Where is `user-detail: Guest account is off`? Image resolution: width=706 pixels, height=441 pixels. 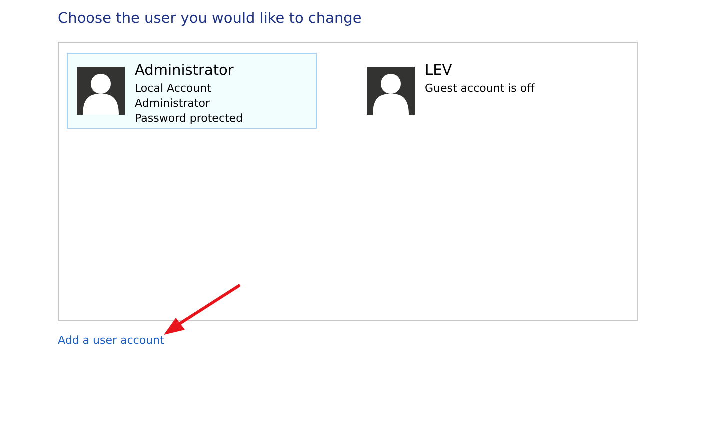 user-detail: Guest account is off is located at coordinates (480, 88).